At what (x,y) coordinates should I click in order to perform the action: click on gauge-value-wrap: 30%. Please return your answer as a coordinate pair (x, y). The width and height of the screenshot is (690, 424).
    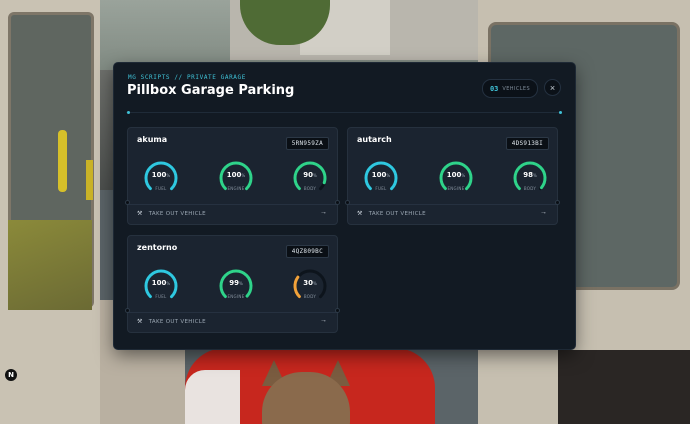
    Looking at the image, I should click on (310, 283).